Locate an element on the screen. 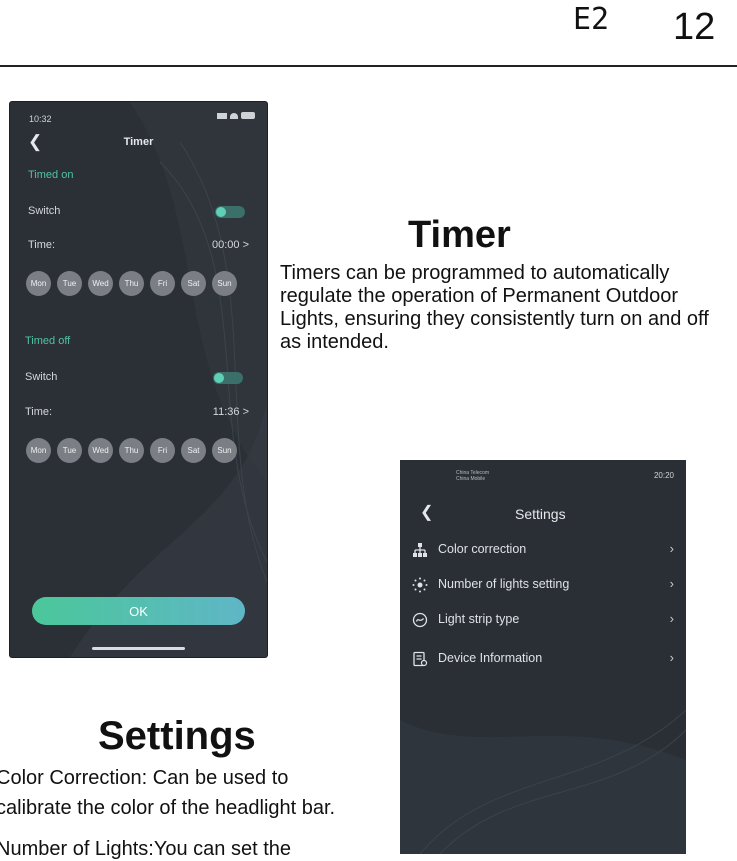  settings-item-light-strip-type: Light strip type › is located at coordinates (543, 620).